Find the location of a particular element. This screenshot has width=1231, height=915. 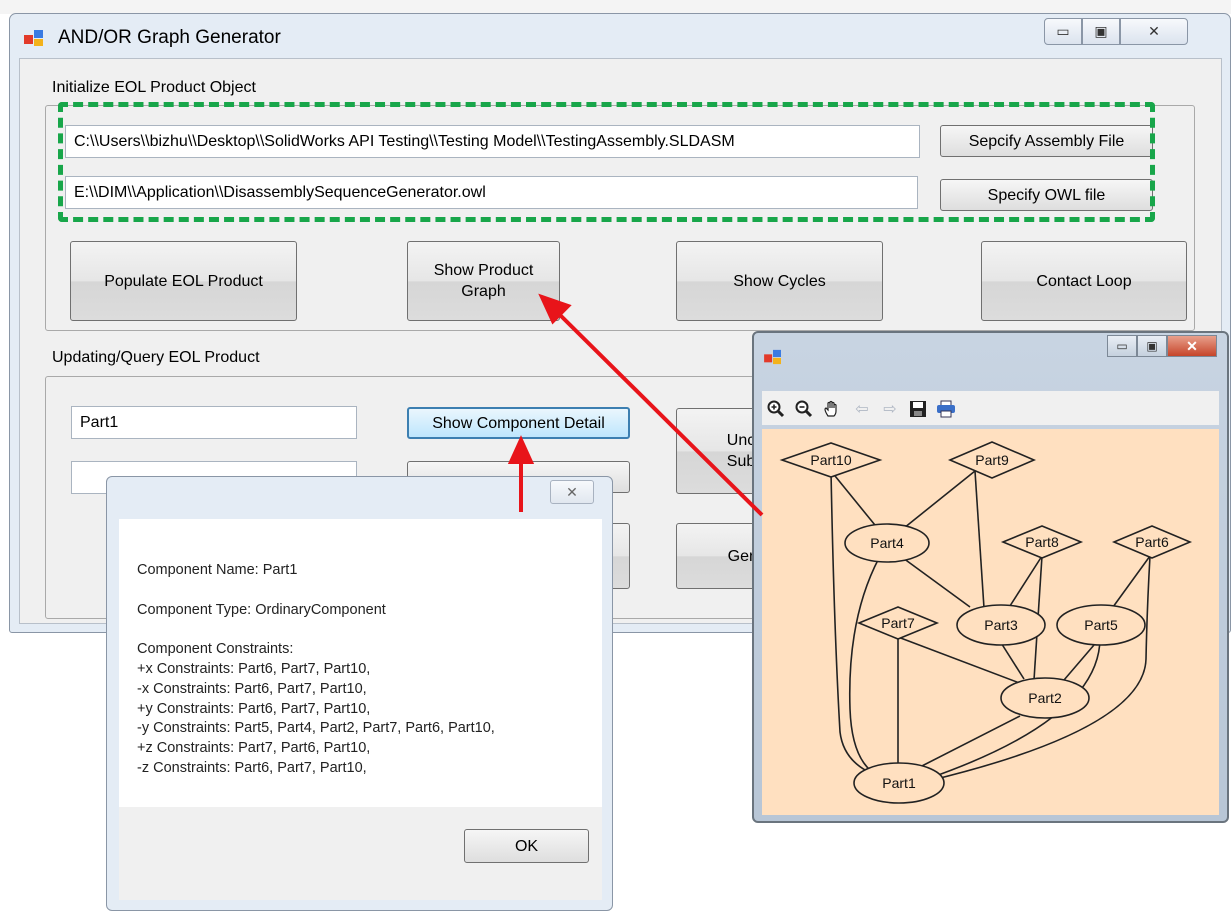

show-component-detail-button: Show Component Detail is located at coordinates (518, 423).